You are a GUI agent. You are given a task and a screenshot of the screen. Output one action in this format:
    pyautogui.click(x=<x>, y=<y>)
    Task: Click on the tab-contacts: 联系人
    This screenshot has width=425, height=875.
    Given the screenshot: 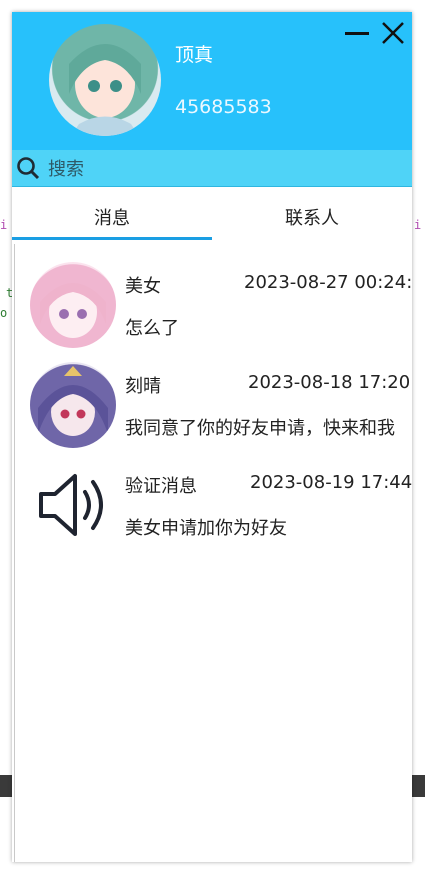 What is the action you would take?
    pyautogui.click(x=312, y=219)
    